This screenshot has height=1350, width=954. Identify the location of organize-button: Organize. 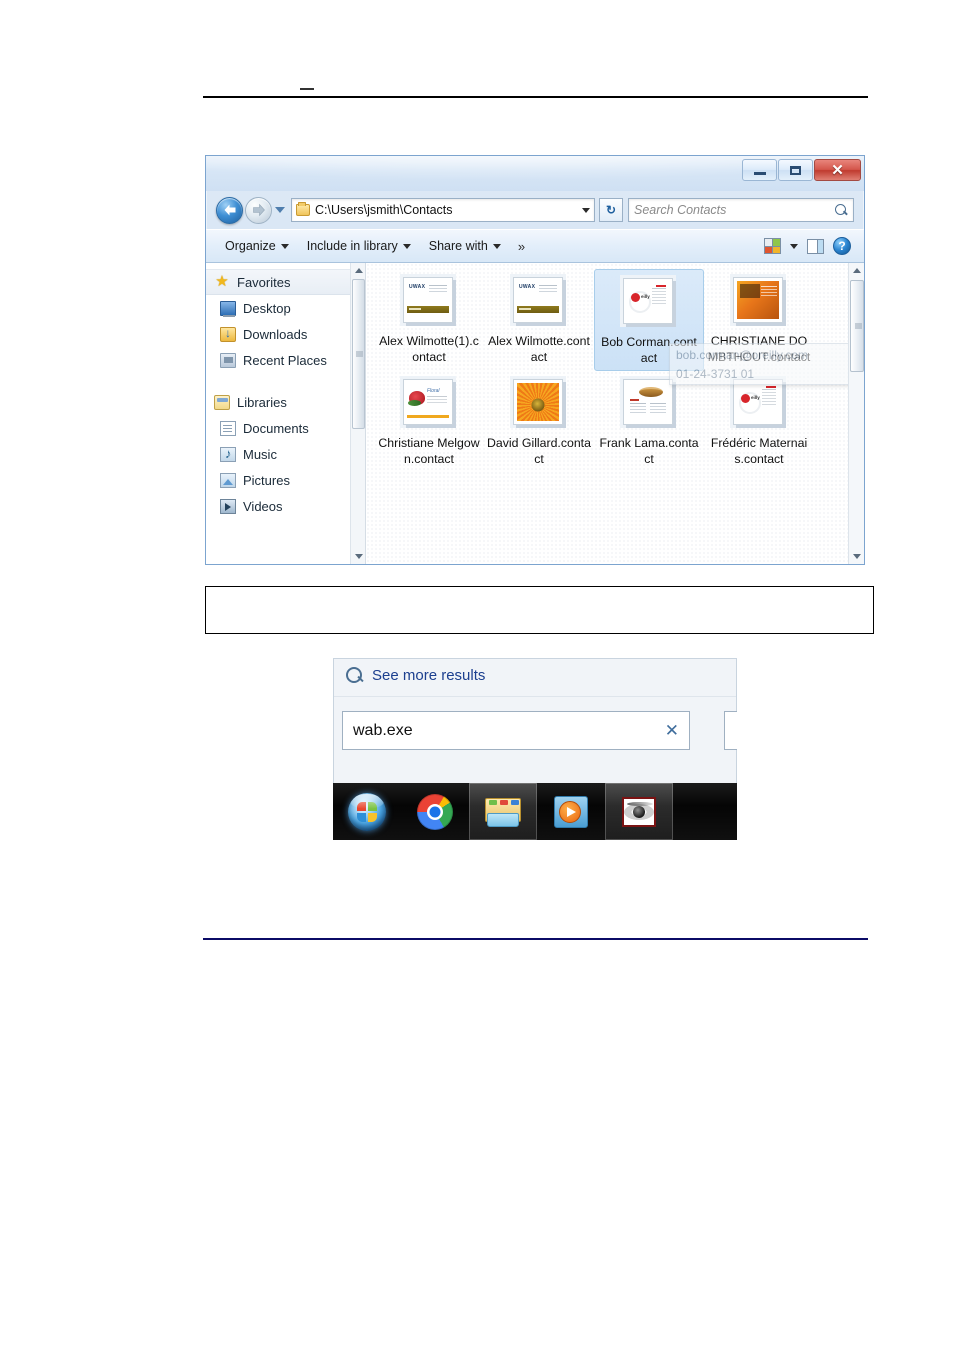
(257, 246).